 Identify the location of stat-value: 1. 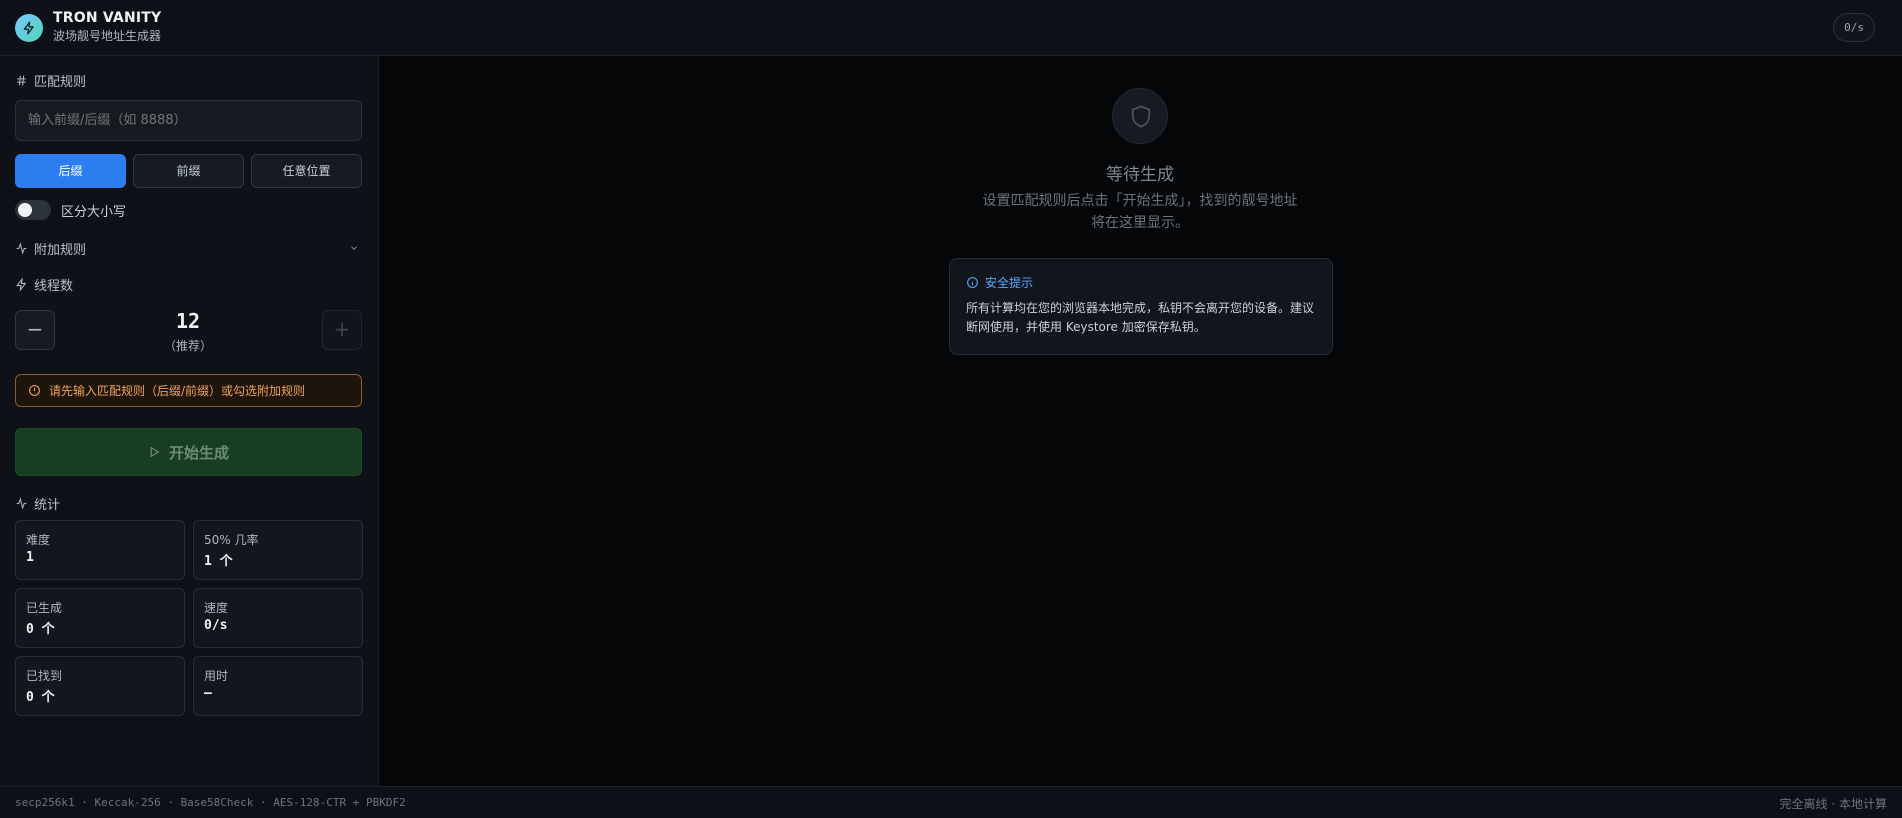
(30, 557).